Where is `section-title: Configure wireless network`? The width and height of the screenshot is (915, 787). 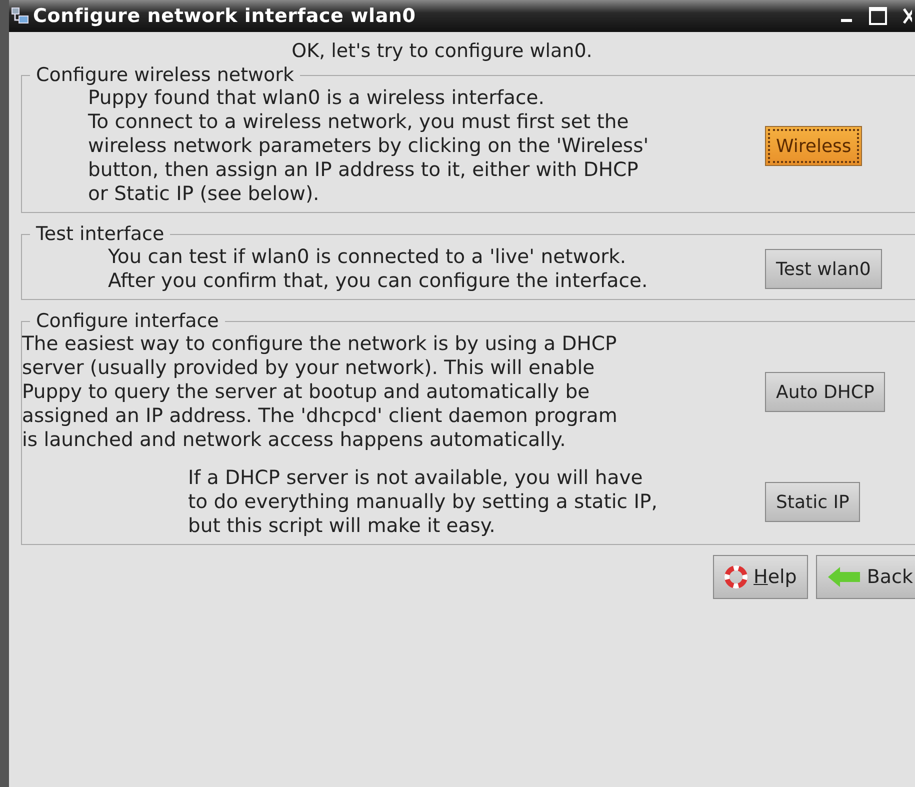 section-title: Configure wireless network is located at coordinates (165, 75).